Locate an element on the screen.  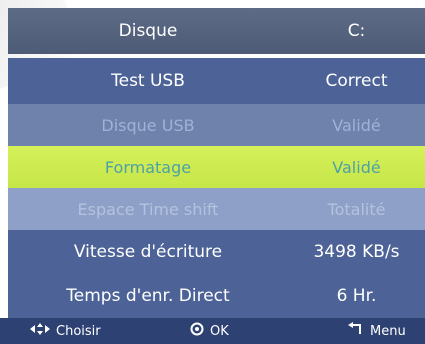
arrows-icon is located at coordinates (40, 331).